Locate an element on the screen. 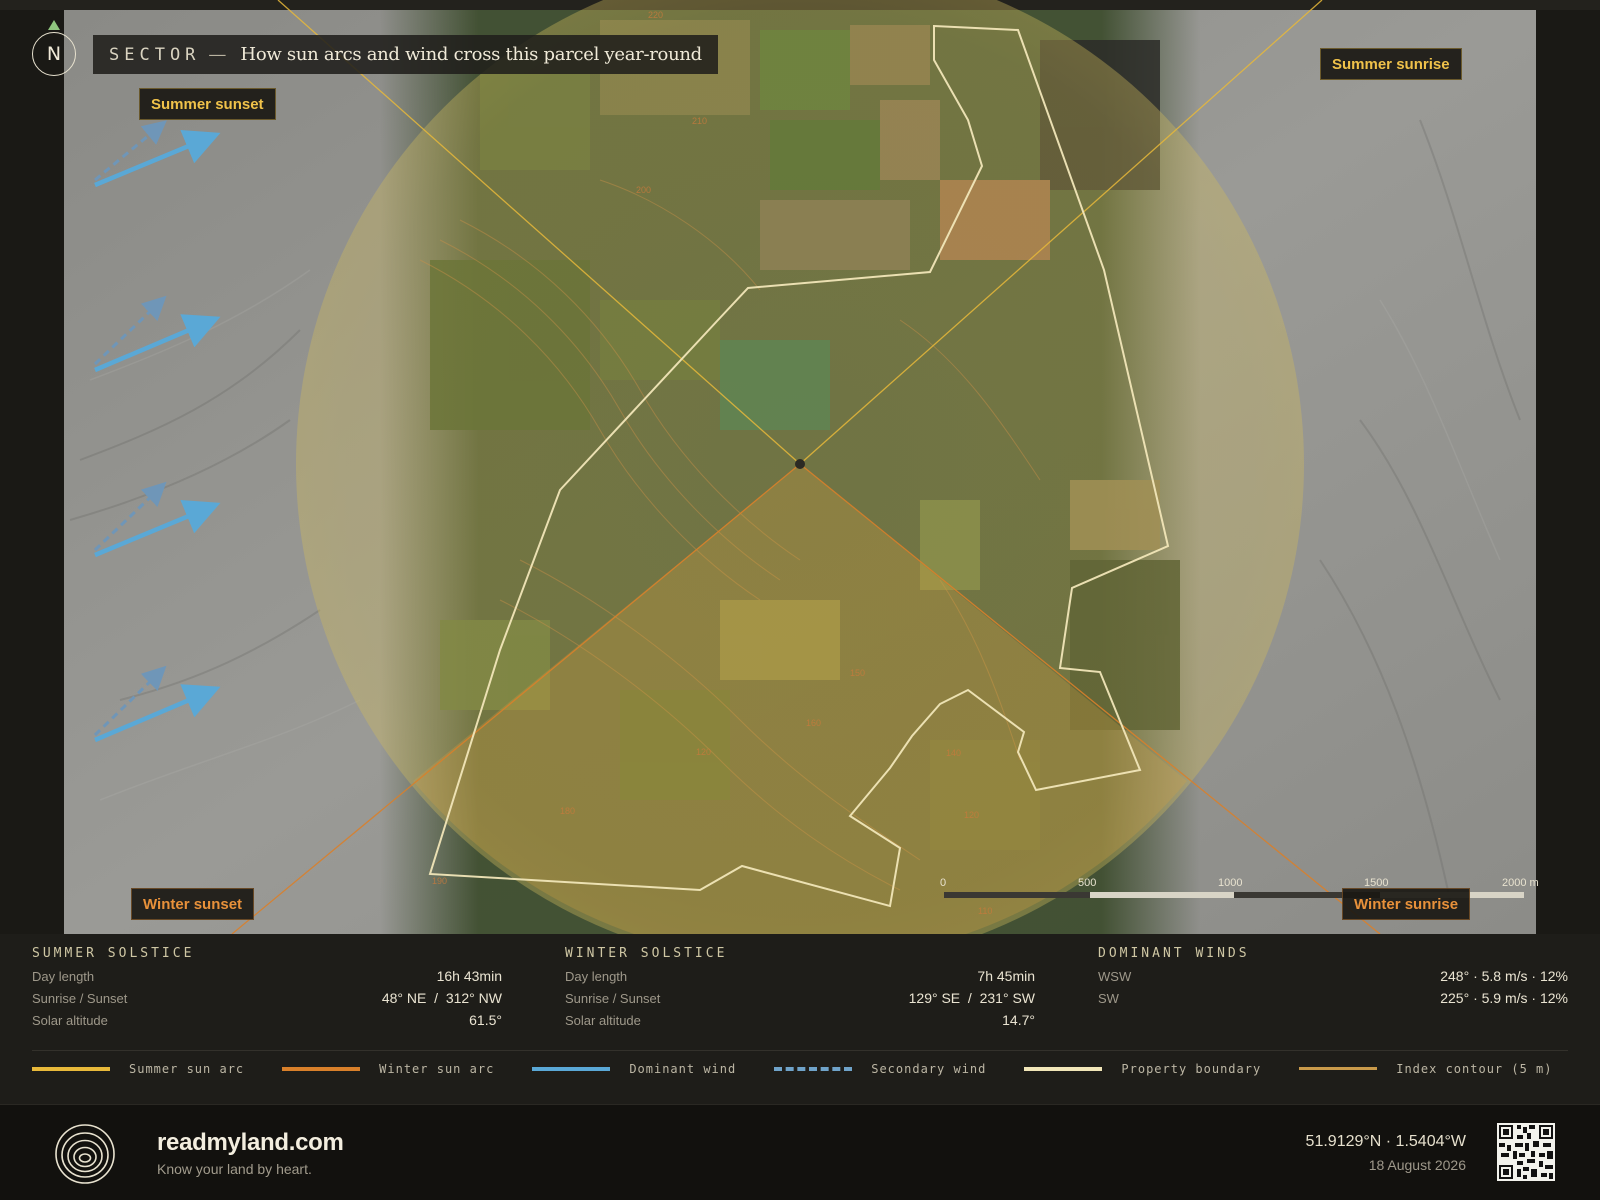  stat-value: 14.7° is located at coordinates (1018, 1020).